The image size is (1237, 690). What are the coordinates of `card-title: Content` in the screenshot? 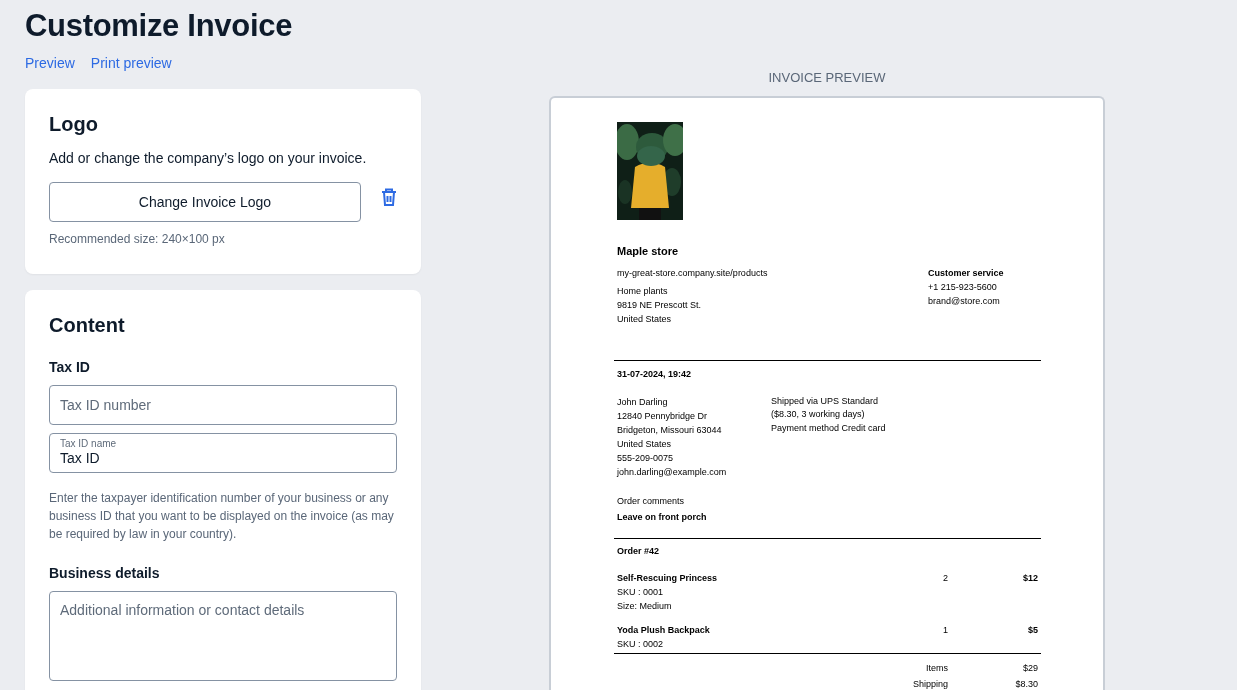 It's located at (87, 325).